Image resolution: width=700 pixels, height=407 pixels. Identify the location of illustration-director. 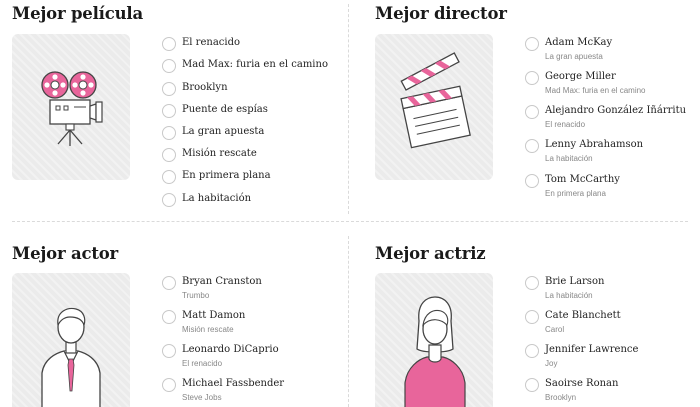
(434, 107).